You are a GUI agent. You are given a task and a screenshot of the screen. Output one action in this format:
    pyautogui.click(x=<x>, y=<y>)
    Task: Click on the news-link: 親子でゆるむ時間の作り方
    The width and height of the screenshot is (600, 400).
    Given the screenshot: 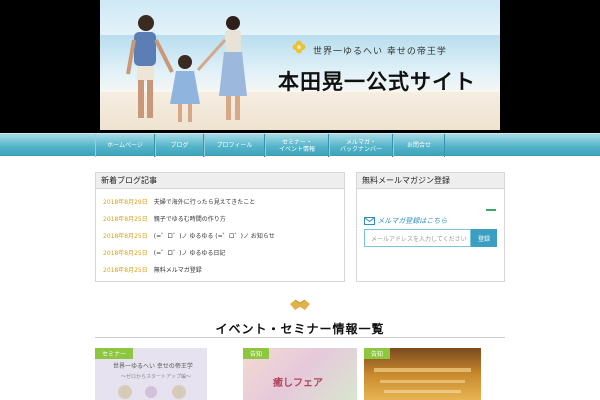 What is the action you would take?
    pyautogui.click(x=190, y=218)
    